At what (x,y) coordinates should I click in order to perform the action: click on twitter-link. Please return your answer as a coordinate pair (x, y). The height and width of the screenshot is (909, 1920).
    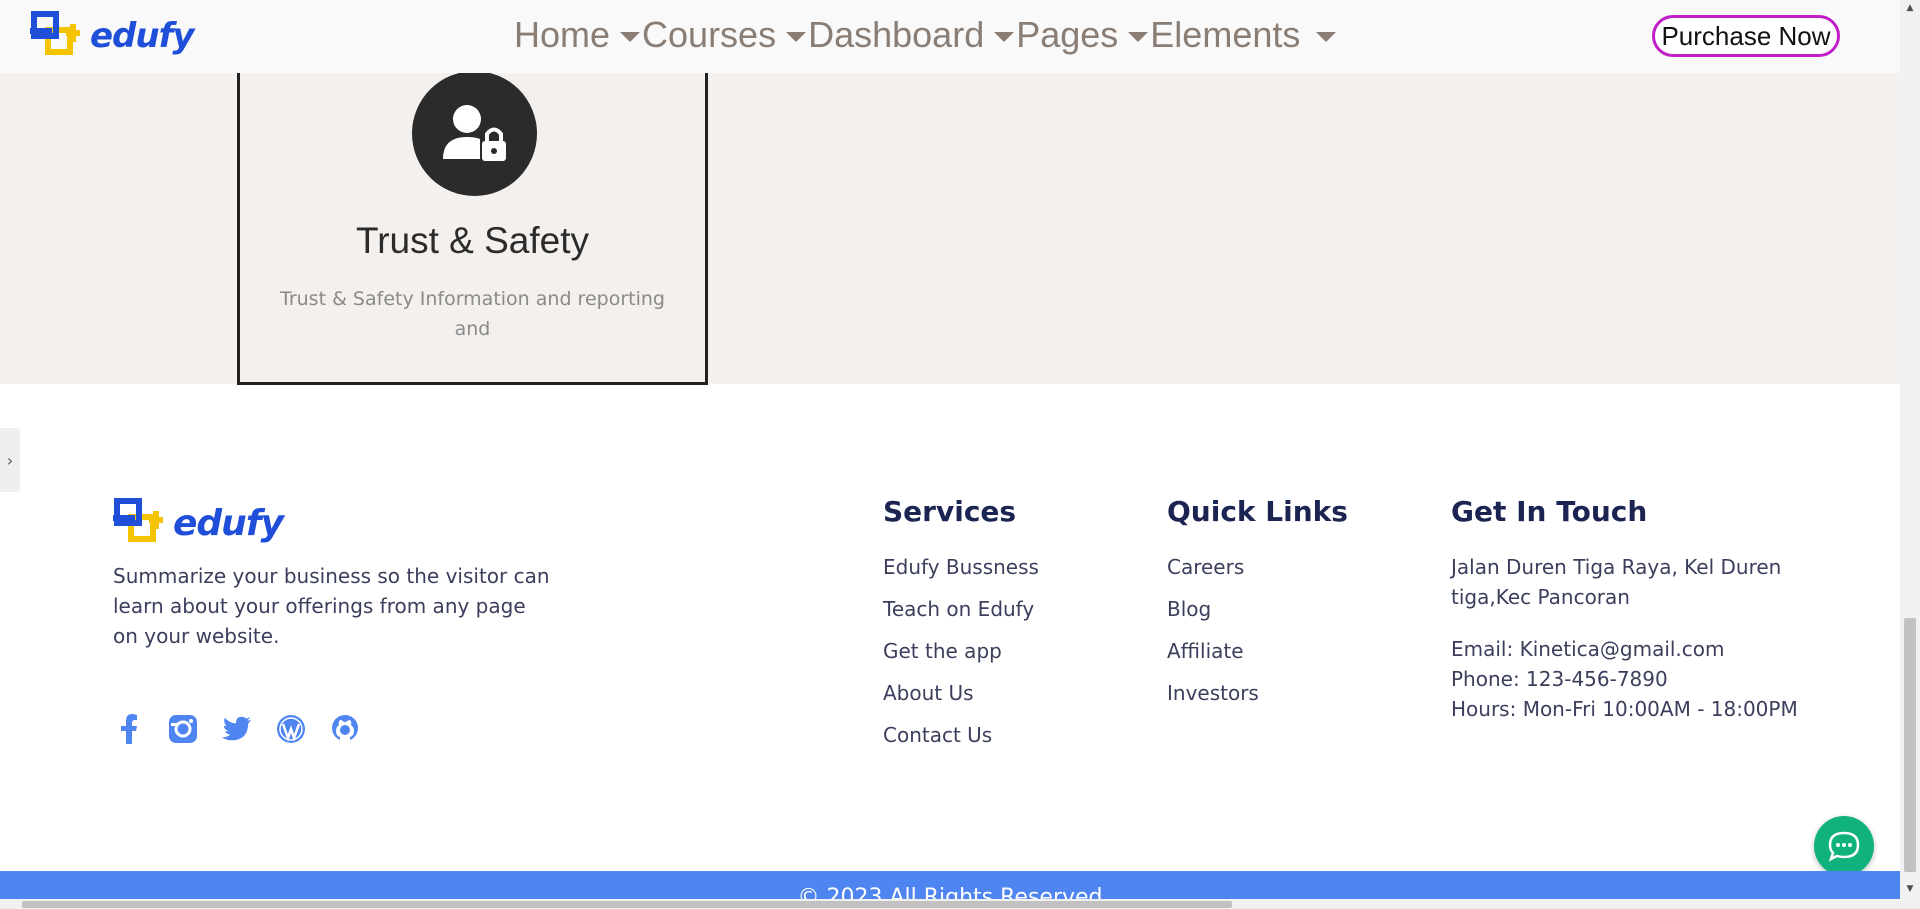
    Looking at the image, I should click on (237, 729).